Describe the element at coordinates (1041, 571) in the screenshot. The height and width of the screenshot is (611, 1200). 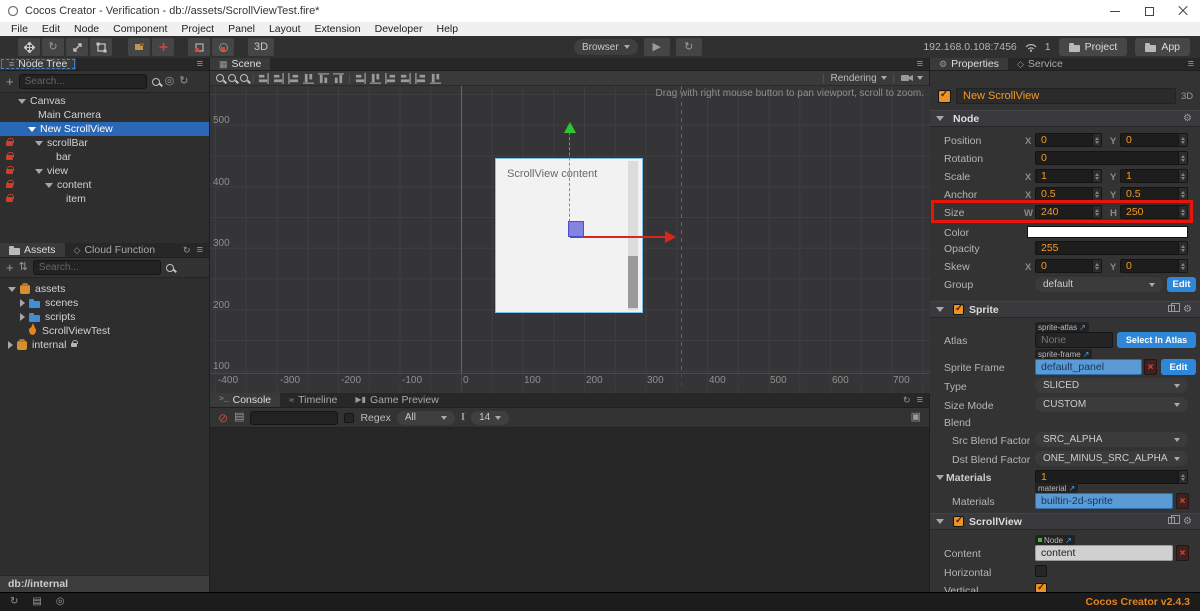
I see `horizontal-checkbox` at that location.